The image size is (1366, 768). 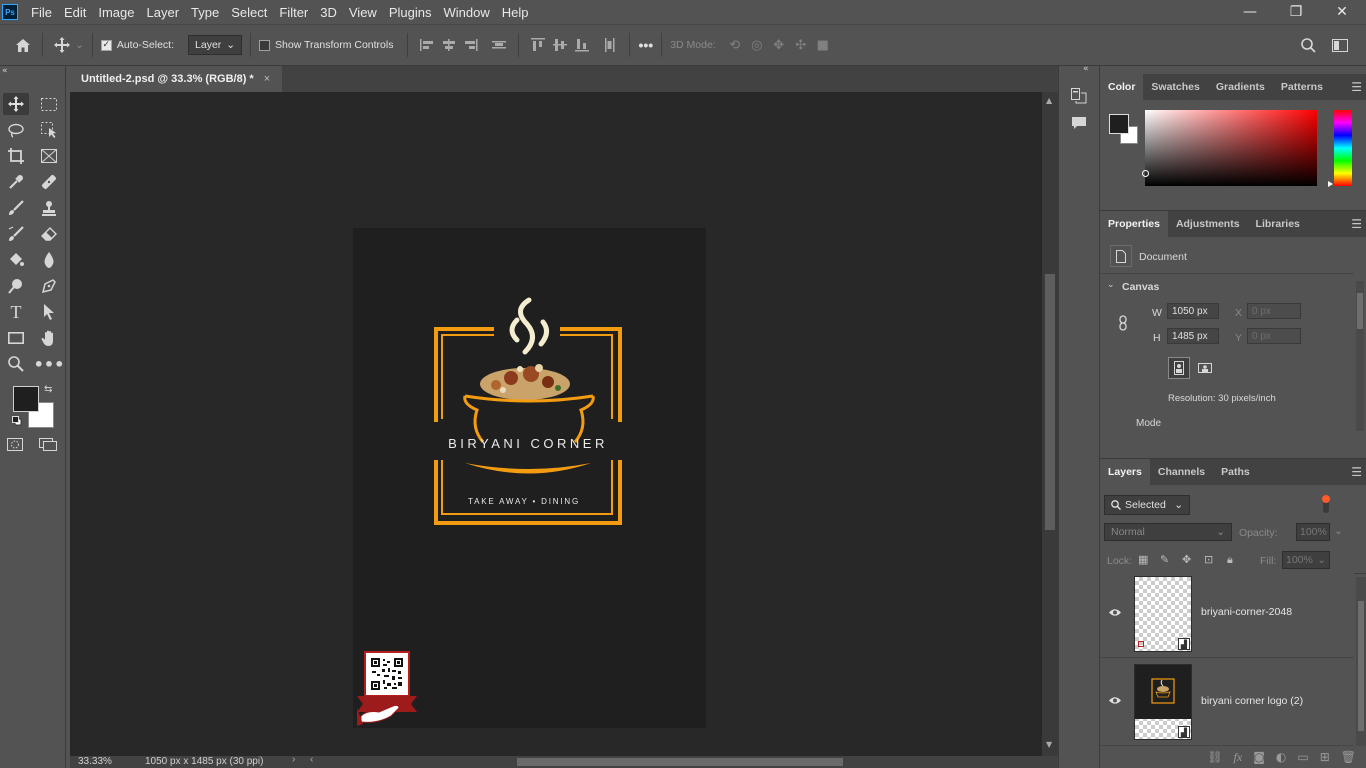 I want to click on close-window-button: ✕, so click(x=1342, y=12).